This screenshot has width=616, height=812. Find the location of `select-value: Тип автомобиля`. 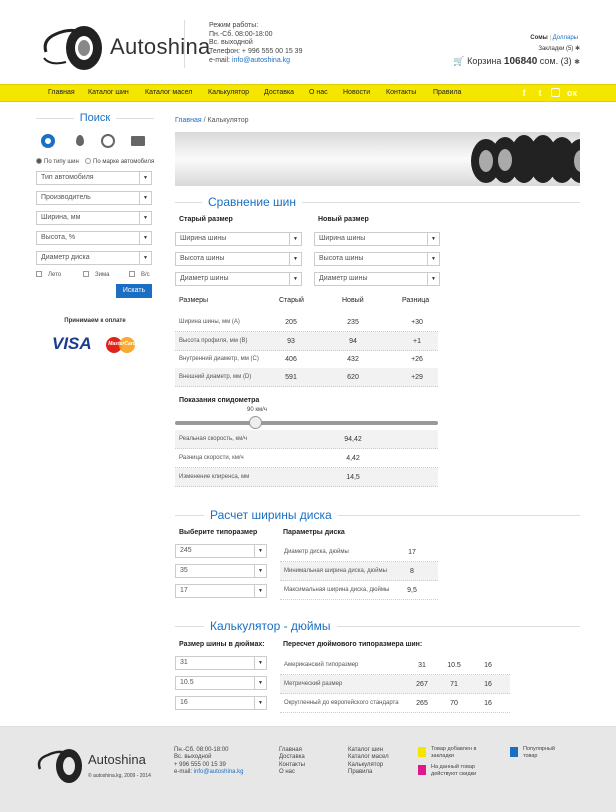

select-value: Тип автомобиля is located at coordinates (67, 177).